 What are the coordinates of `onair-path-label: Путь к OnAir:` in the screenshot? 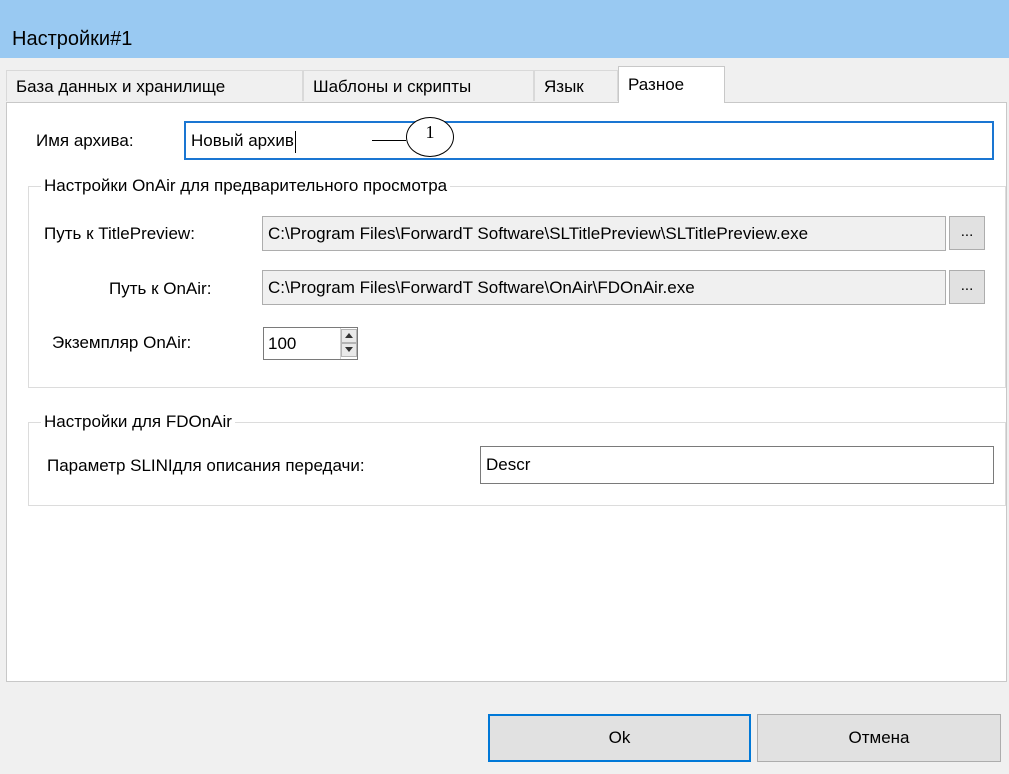 It's located at (160, 288).